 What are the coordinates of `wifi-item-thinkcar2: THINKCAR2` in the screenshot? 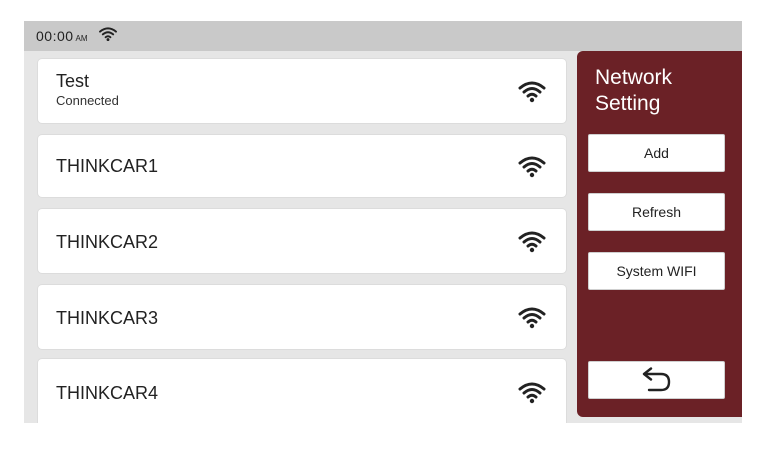 It's located at (302, 241).